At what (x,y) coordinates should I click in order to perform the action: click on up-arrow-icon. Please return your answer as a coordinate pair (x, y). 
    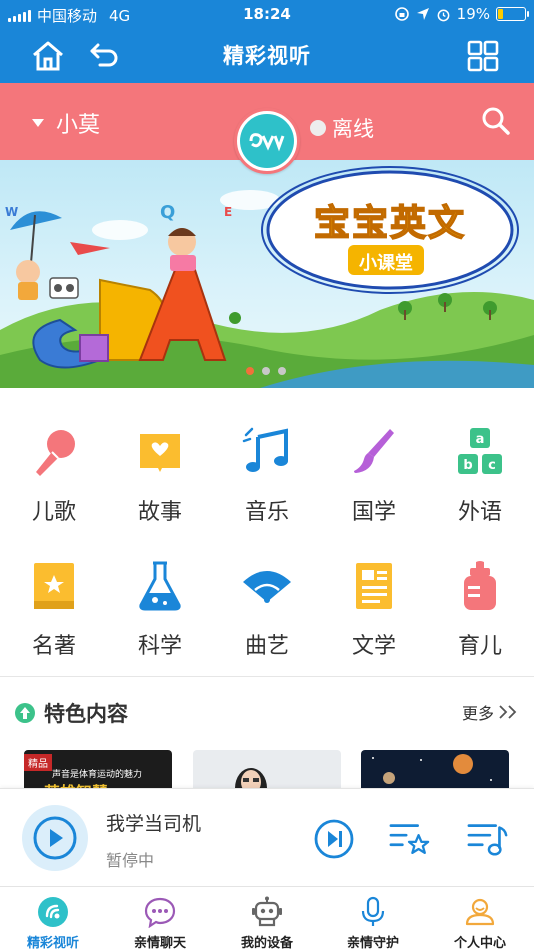
    Looking at the image, I should click on (25, 713).